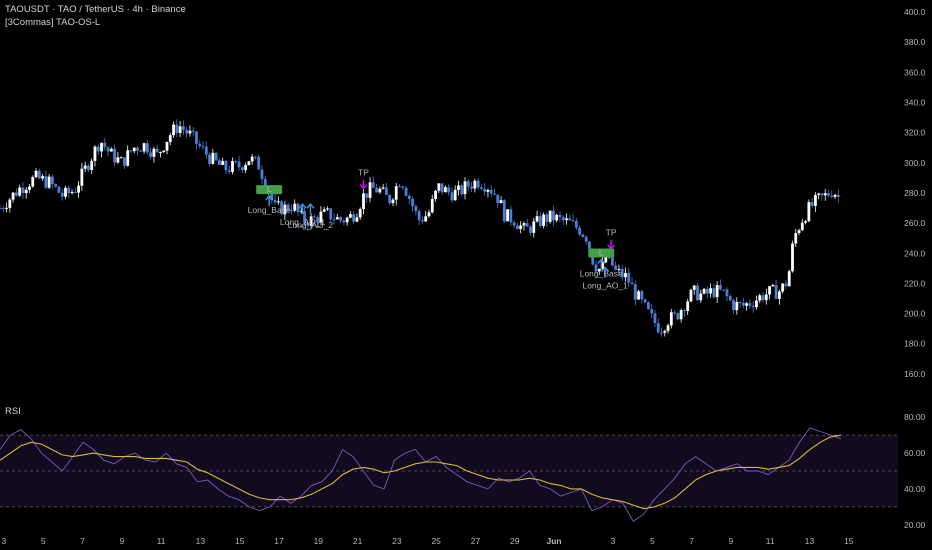  What do you see at coordinates (849, 541) in the screenshot?
I see `time-tick-label: 15` at bounding box center [849, 541].